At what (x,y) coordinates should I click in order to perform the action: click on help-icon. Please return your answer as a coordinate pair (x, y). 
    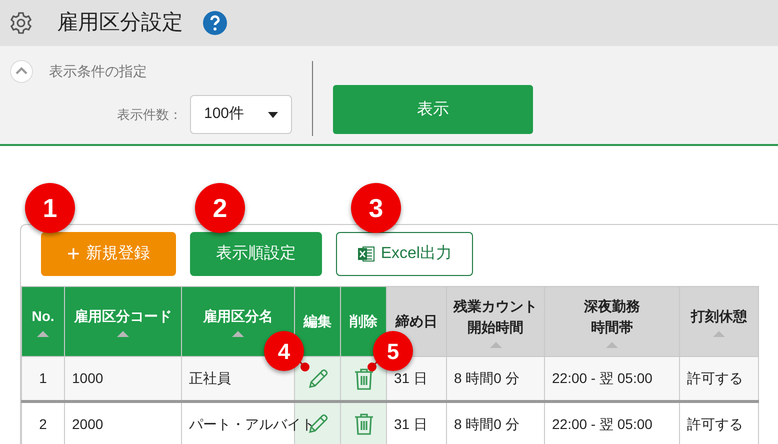
    Looking at the image, I should click on (215, 23).